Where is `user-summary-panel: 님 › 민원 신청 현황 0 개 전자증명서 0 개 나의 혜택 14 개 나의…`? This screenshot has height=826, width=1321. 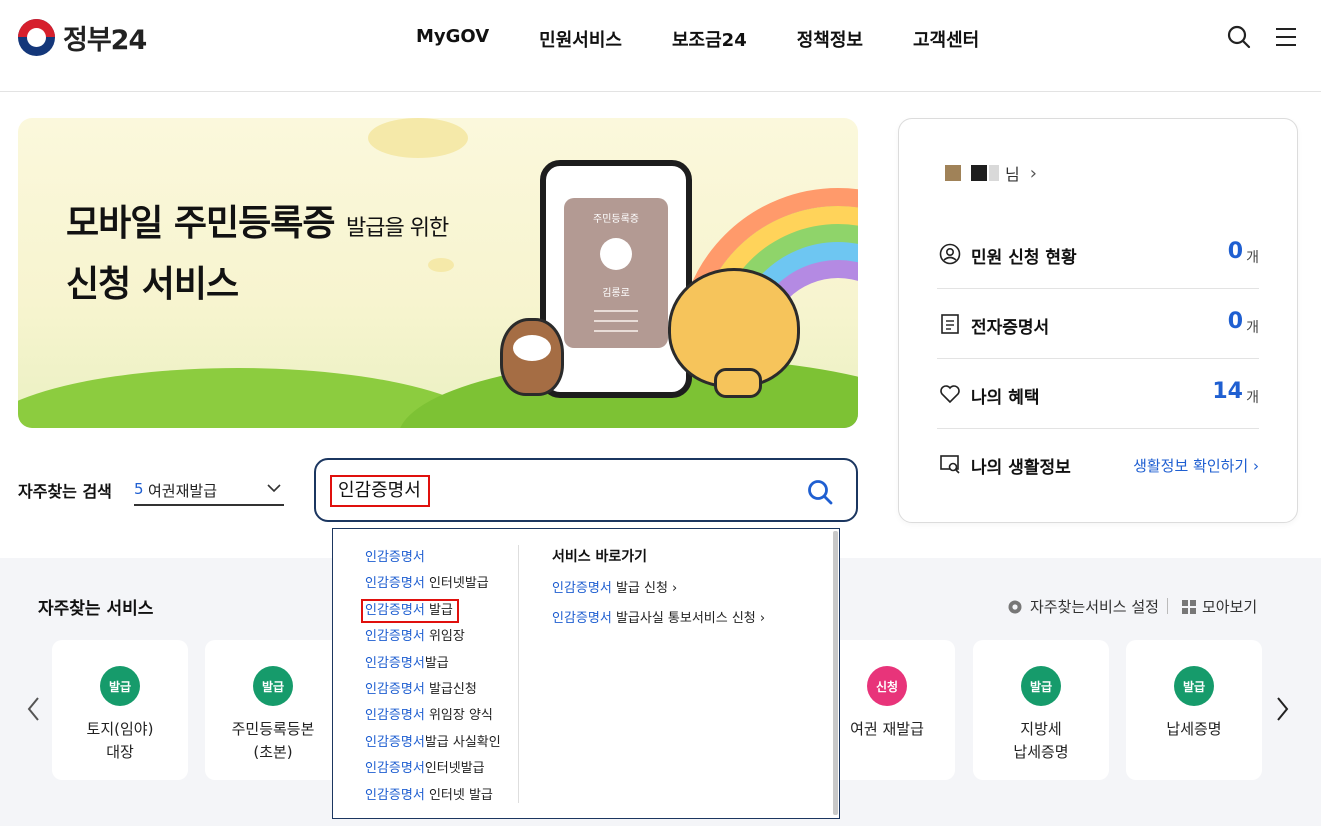 user-summary-panel: 님 › 민원 신청 현황 0 개 전자증명서 0 개 나의 혜택 14 개 나의… is located at coordinates (1098, 320).